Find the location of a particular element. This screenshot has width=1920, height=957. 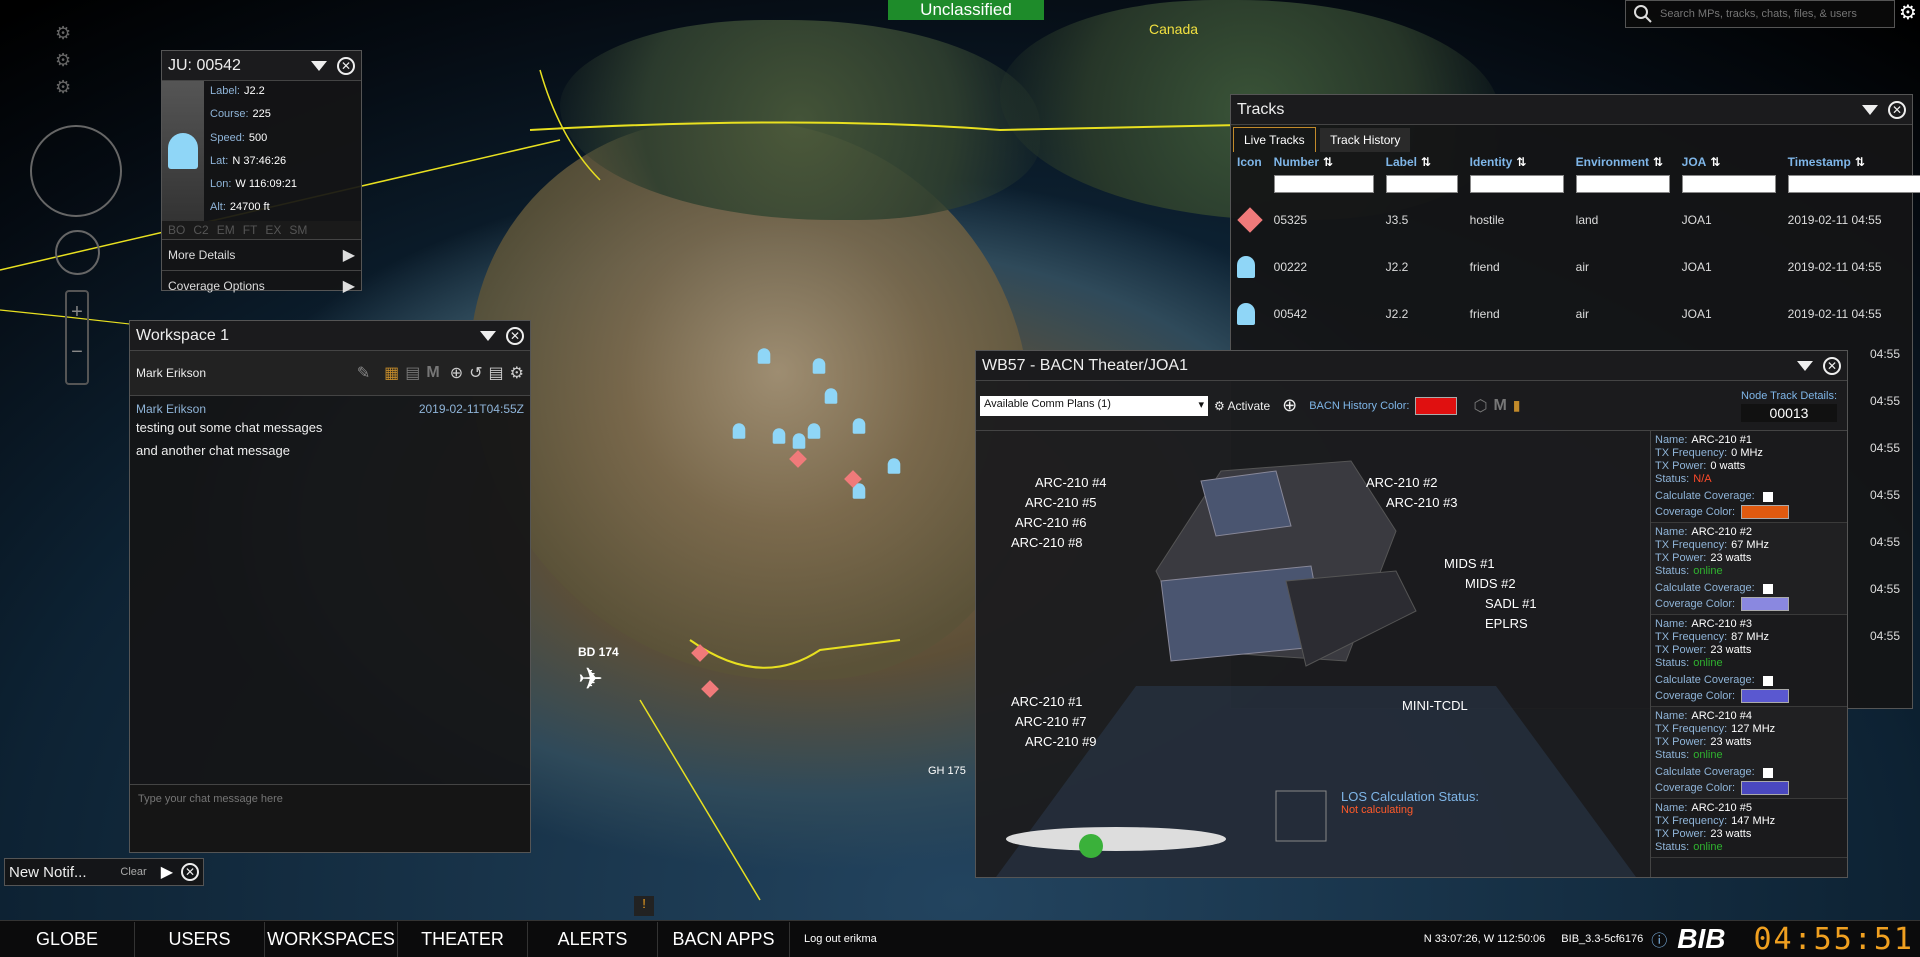

comm-plans-select: Available Comm Plans (1) ▾ is located at coordinates (1094, 405).